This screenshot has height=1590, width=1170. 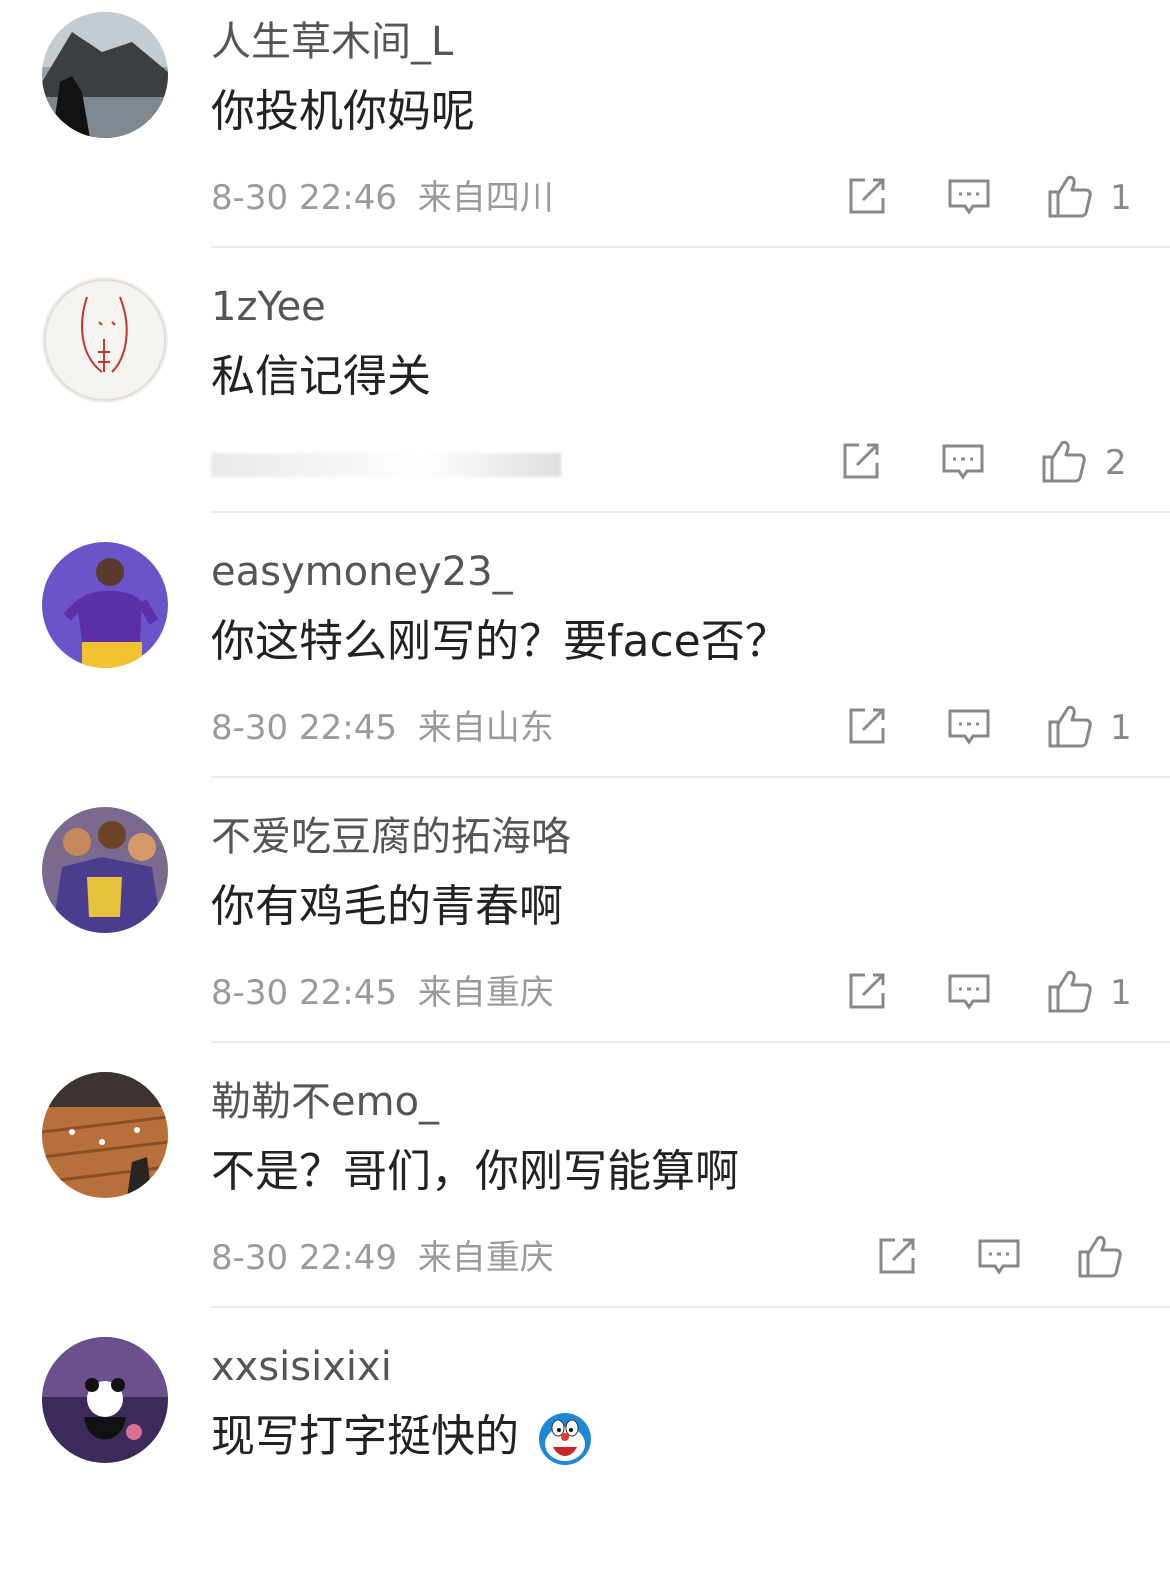 What do you see at coordinates (304, 198) in the screenshot?
I see `comment-time: 8-30 22:46` at bounding box center [304, 198].